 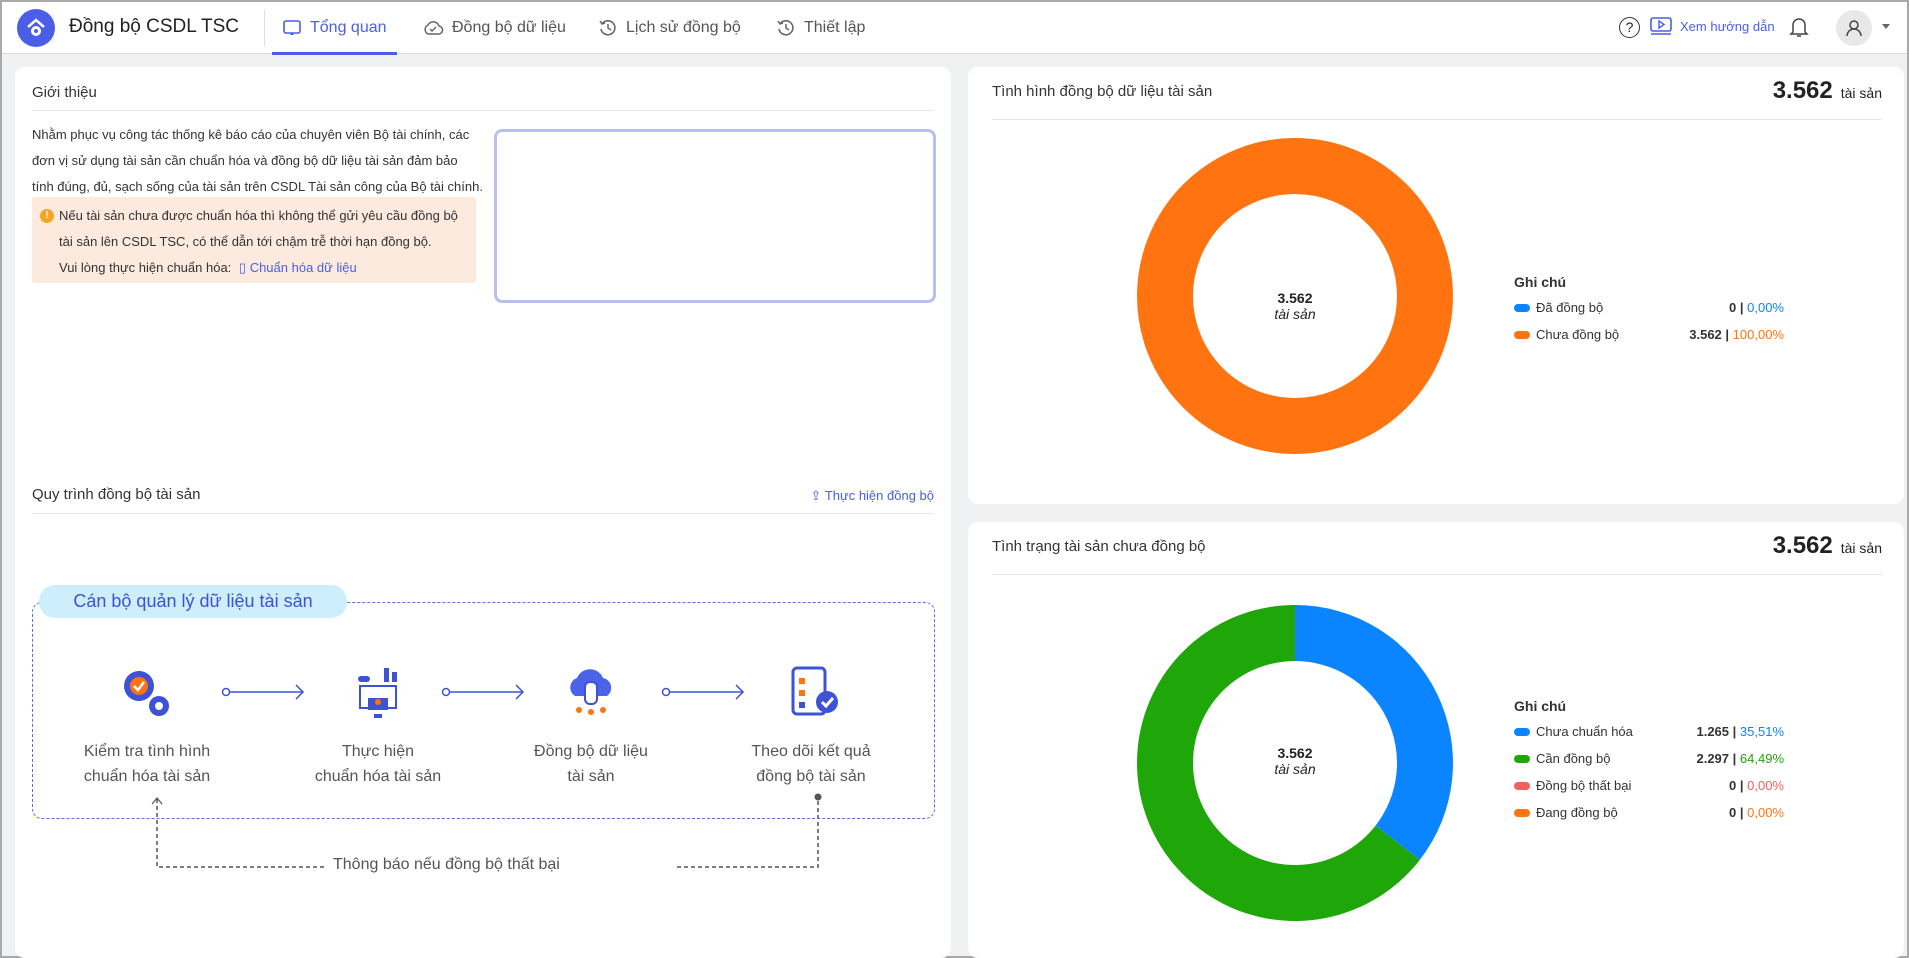 I want to click on step-2: Thực hiện chuẩn hóa tài sản, so click(x=378, y=764).